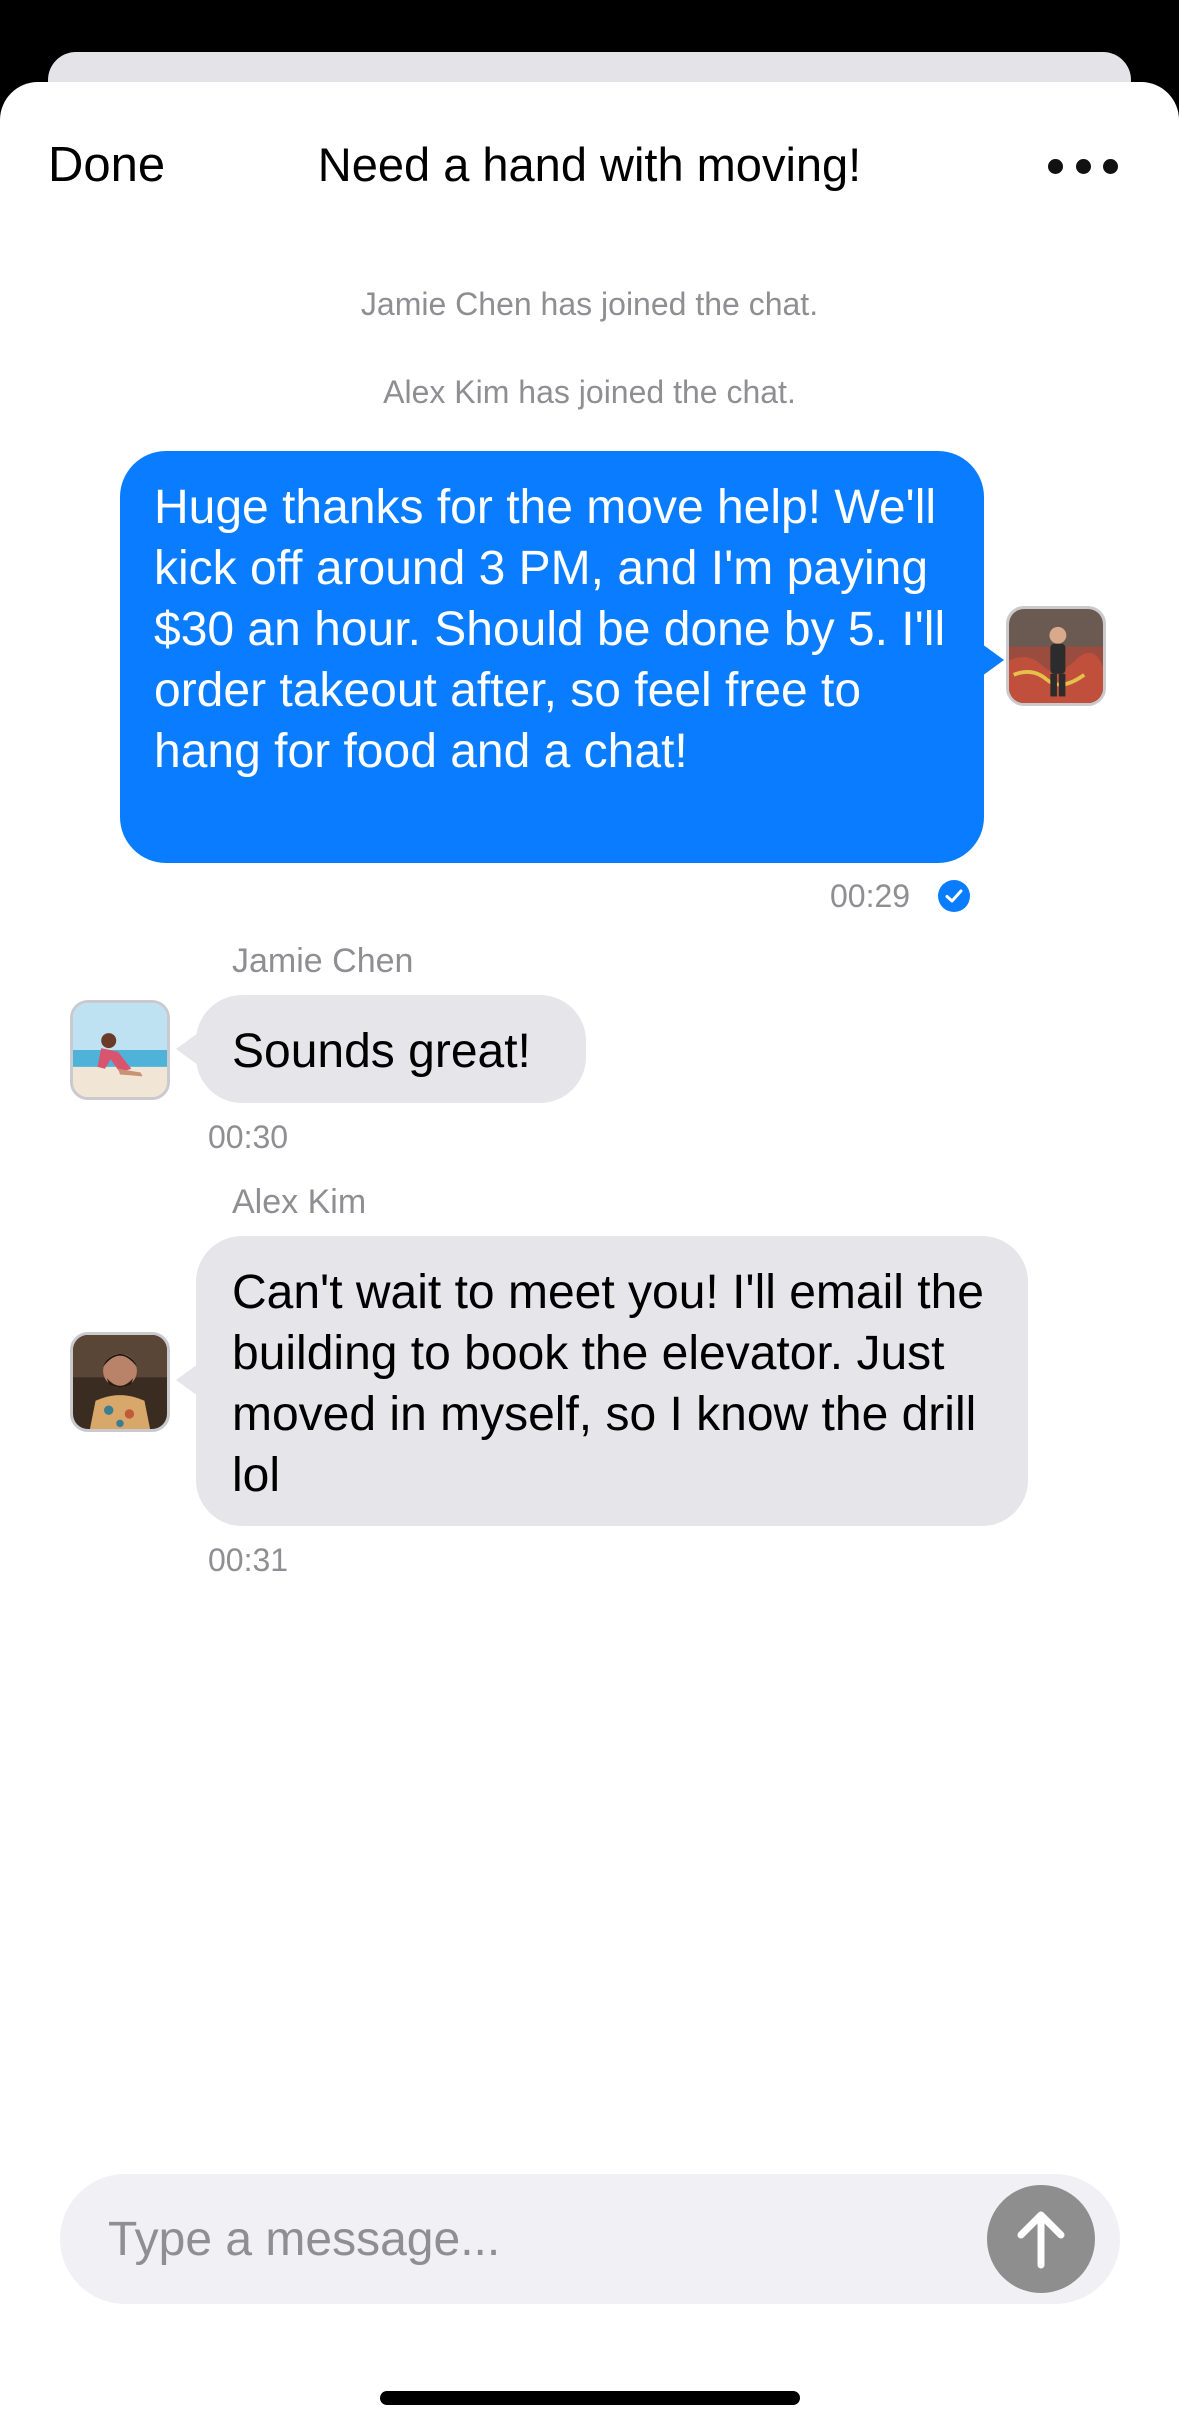 This screenshot has width=1179, height=2431. I want to click on home-indicator, so click(590, 2398).